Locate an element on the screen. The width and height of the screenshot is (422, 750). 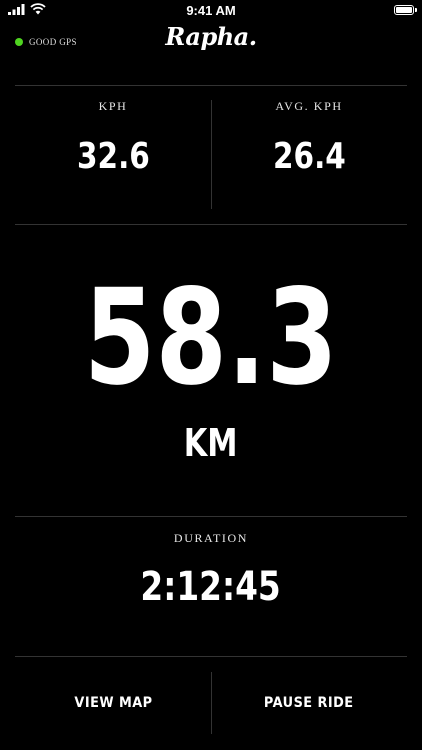
duration-value-text: 2:12:45 is located at coordinates (211, 587).